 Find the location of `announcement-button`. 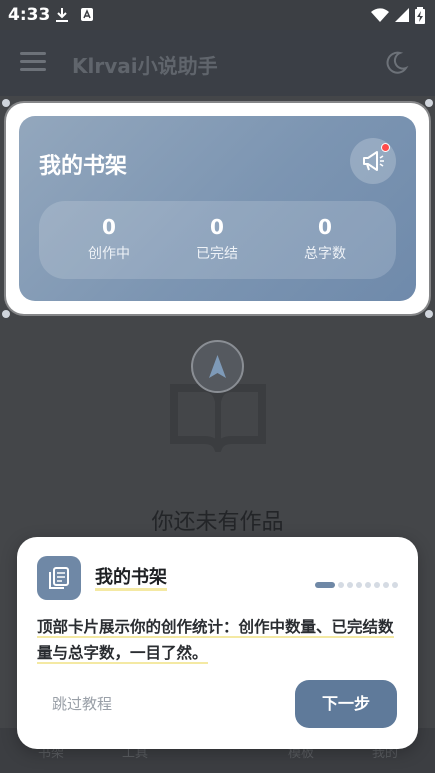

announcement-button is located at coordinates (373, 161).